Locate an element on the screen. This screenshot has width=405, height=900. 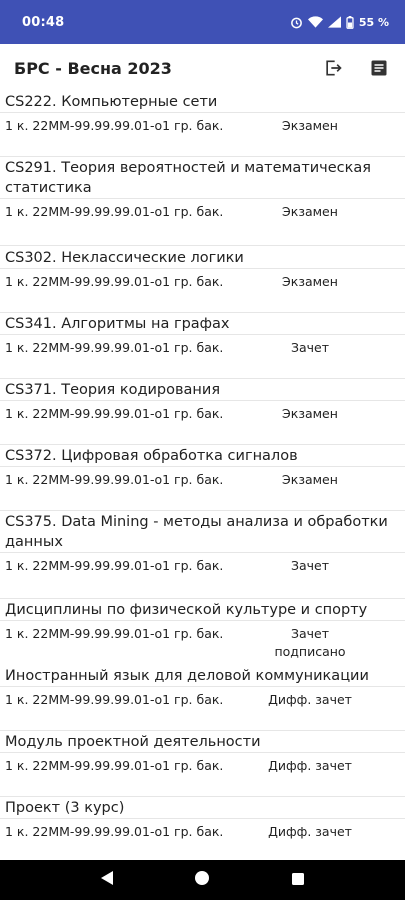
recents-square-icon is located at coordinates (297, 878).